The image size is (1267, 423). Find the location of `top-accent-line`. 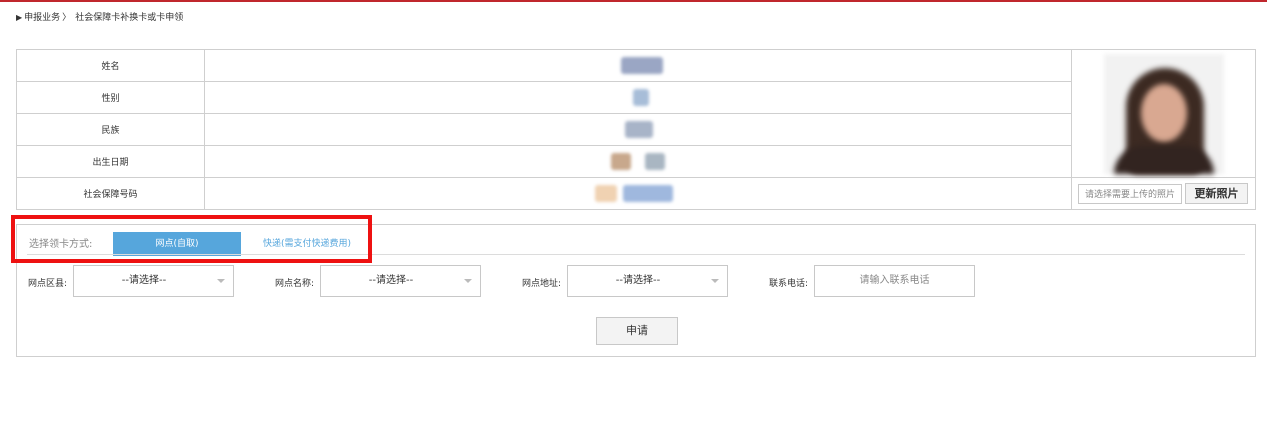

top-accent-line is located at coordinates (633, 1).